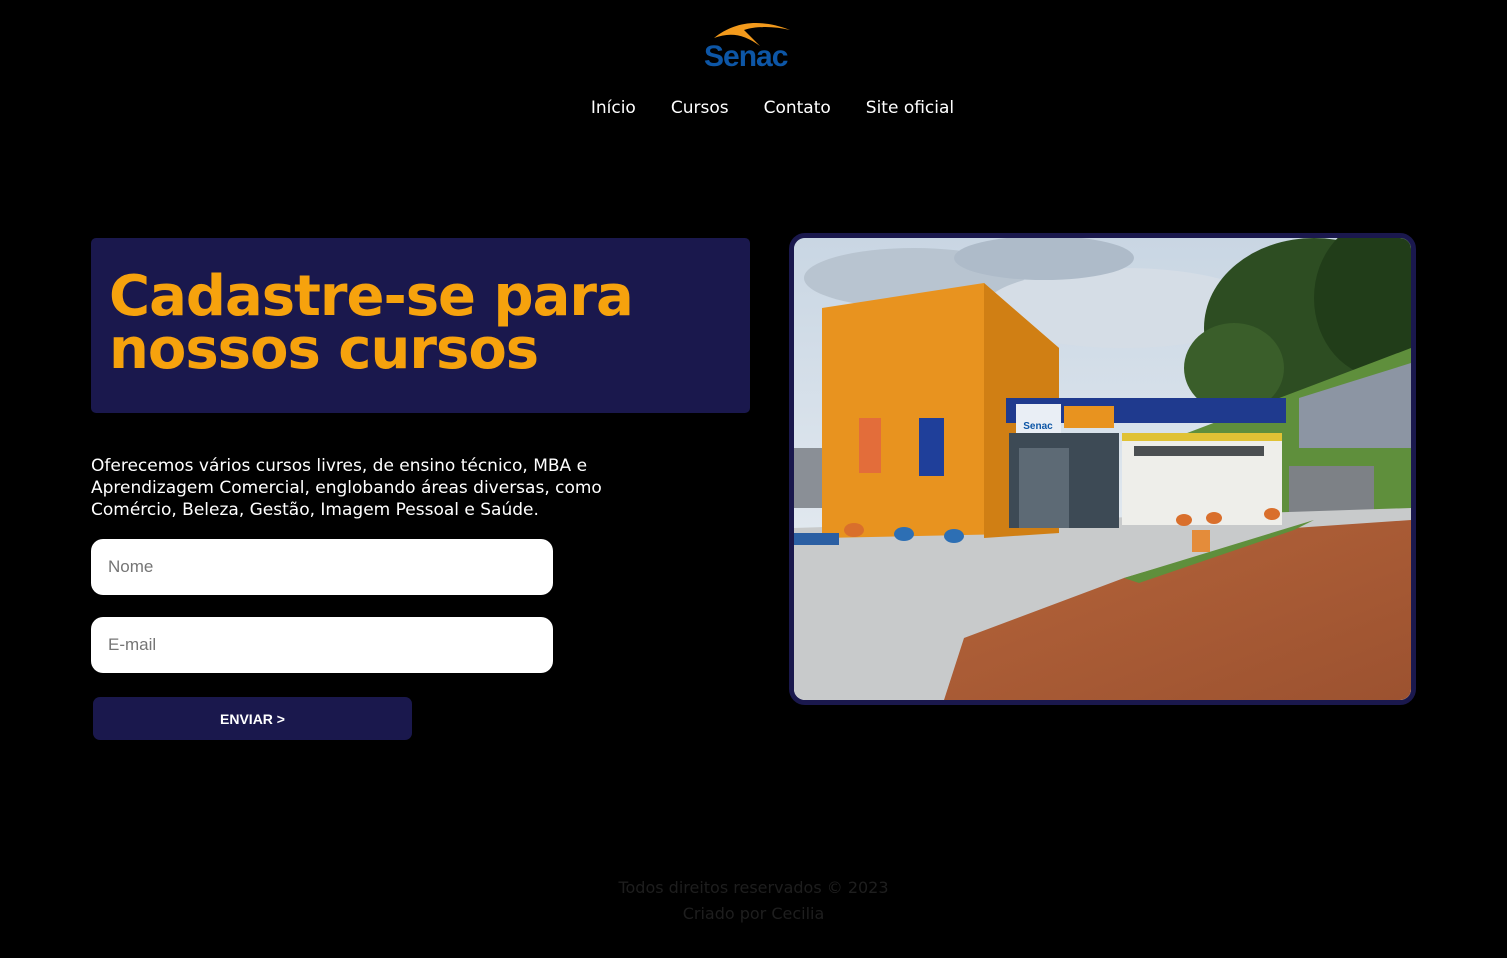 The image size is (1507, 958). Describe the element at coordinates (613, 108) in the screenshot. I see `nav-link-inicio: Início` at that location.